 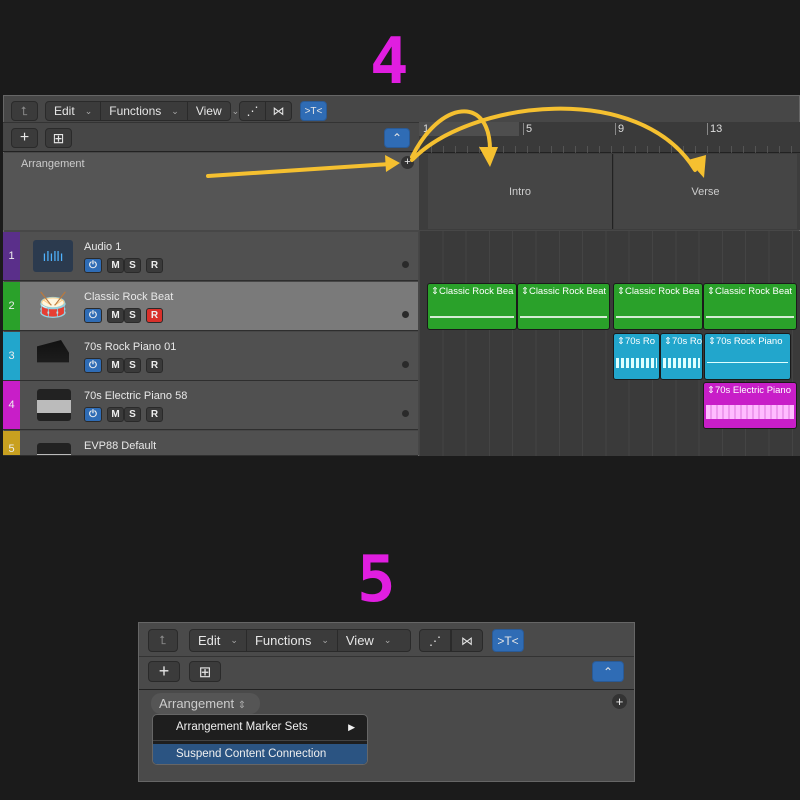 What do you see at coordinates (351, 726) in the screenshot?
I see `submenu-arrow-icon: ▶` at bounding box center [351, 726].